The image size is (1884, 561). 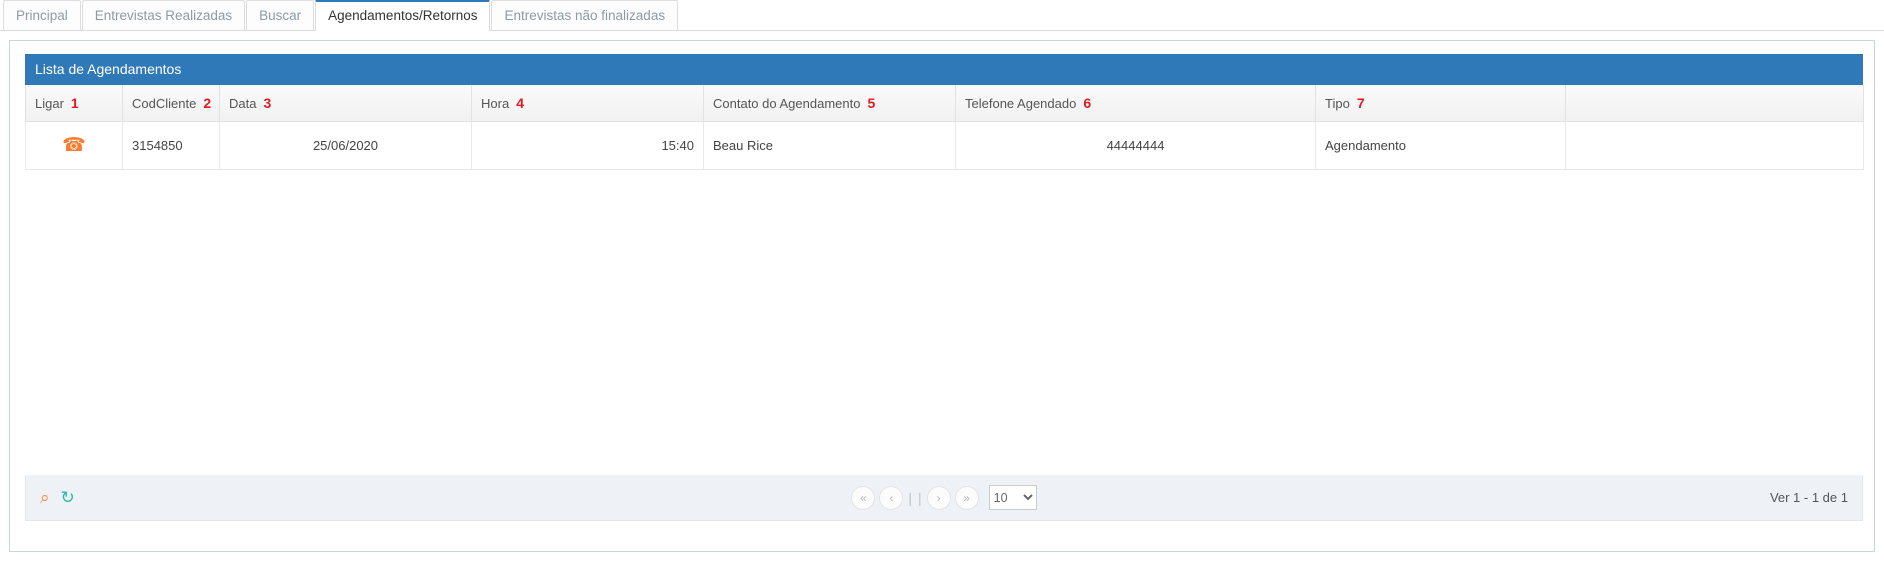 I want to click on column-marker: 1, so click(x=74, y=103).